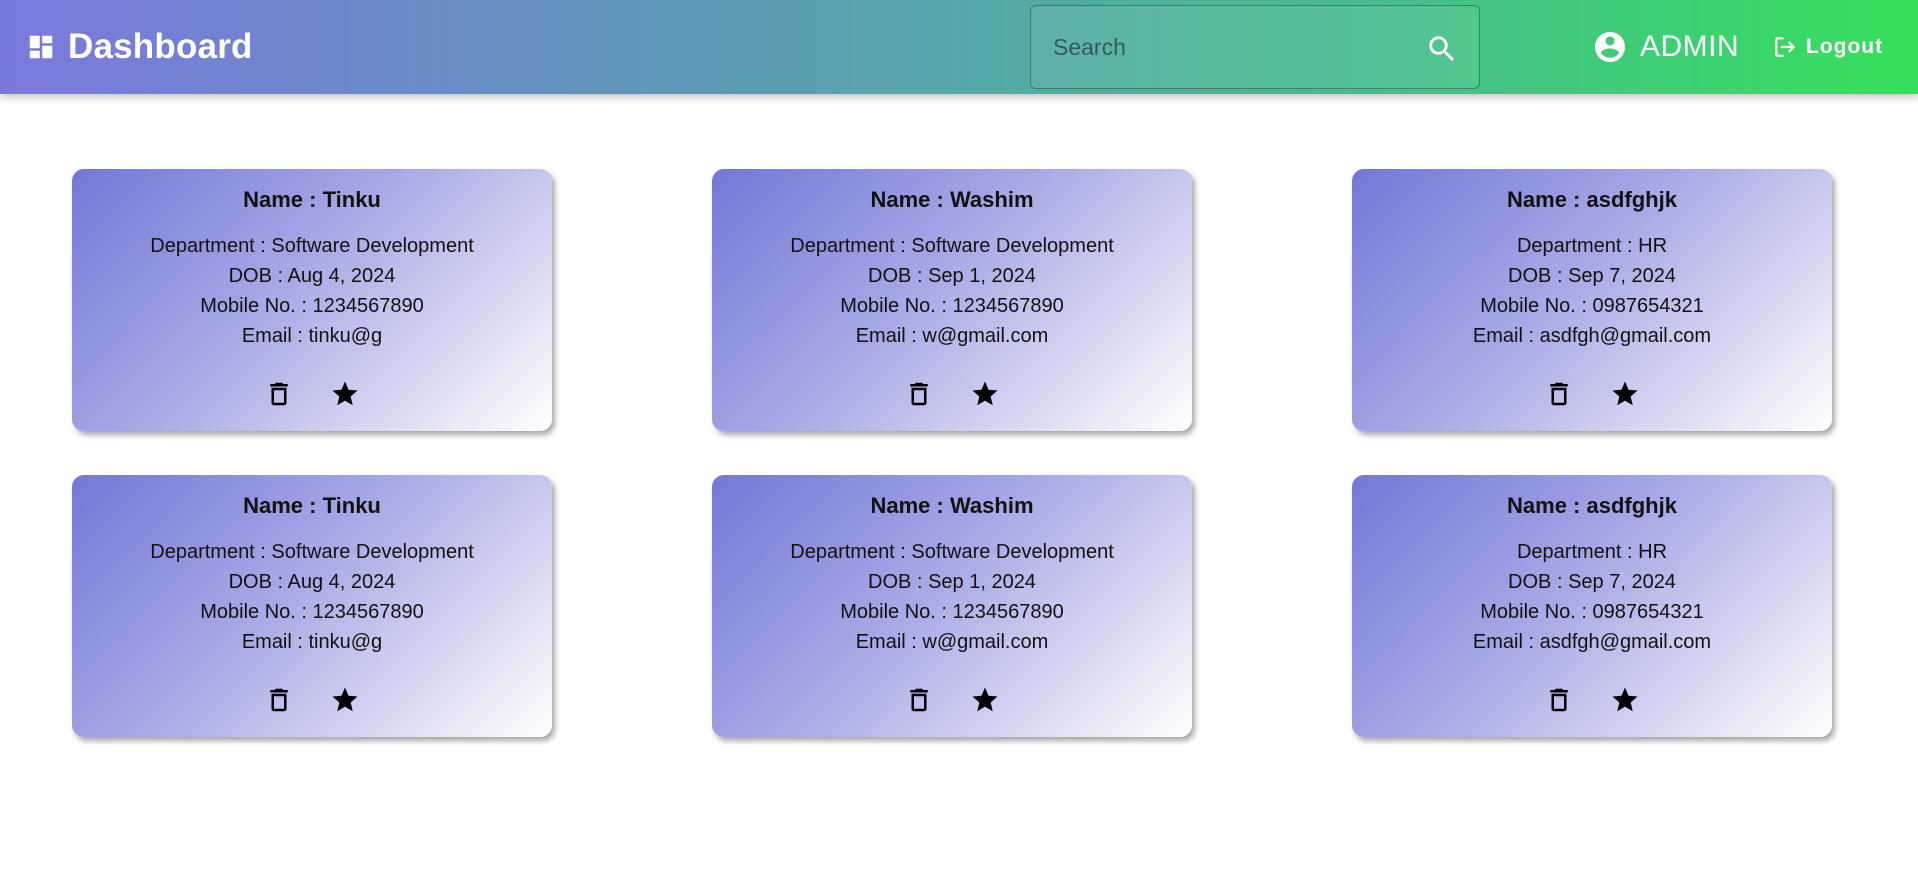 This screenshot has height=871, width=1918. I want to click on app-title: Dashboard, so click(160, 46).